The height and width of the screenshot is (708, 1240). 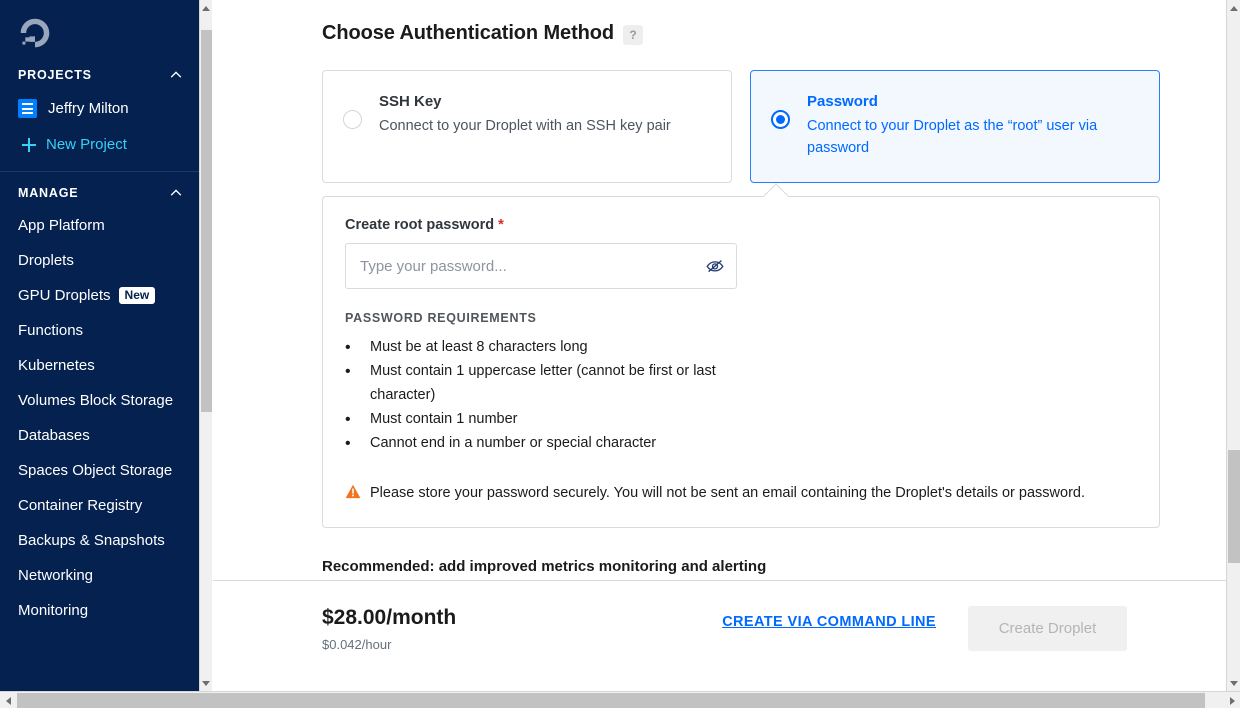 What do you see at coordinates (776, 196) in the screenshot?
I see `panel-caret-icon` at bounding box center [776, 196].